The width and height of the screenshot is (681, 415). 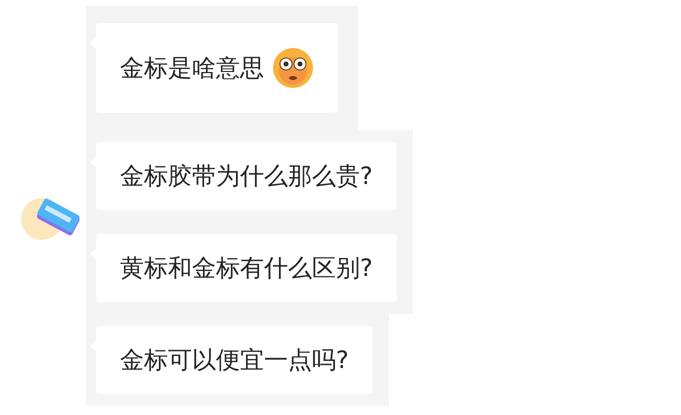 What do you see at coordinates (234, 360) in the screenshot?
I see `message-text: 金标可以便宜一点吗?` at bounding box center [234, 360].